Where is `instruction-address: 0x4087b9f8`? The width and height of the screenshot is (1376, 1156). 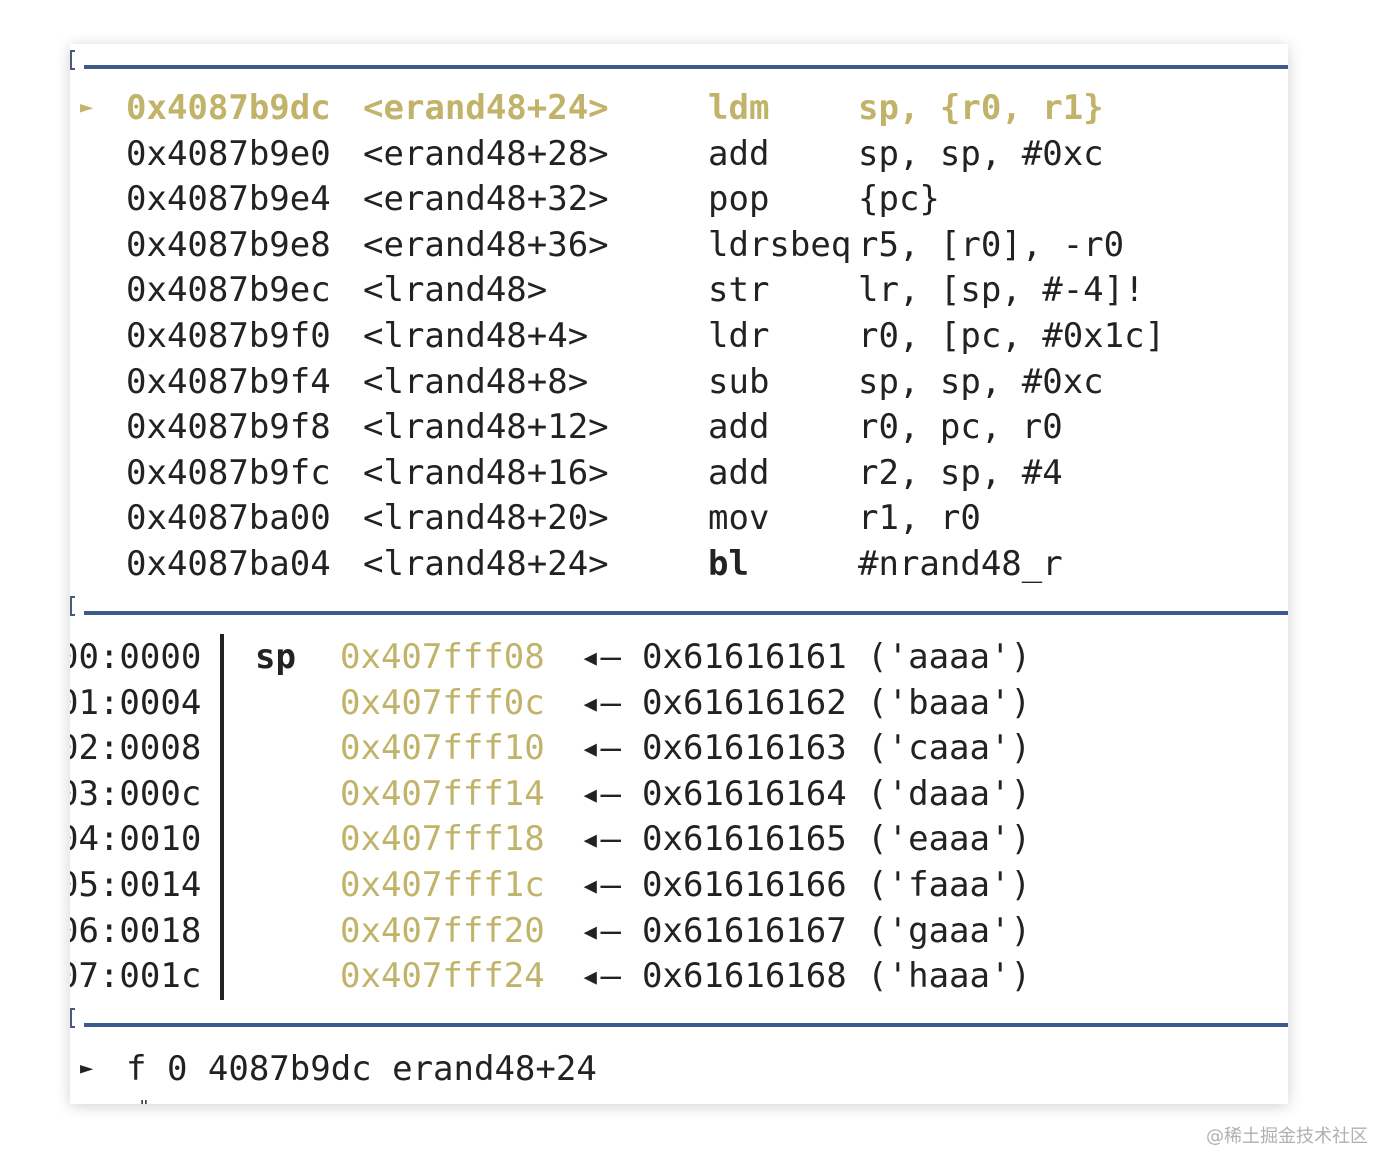 instruction-address: 0x4087b9f8 is located at coordinates (228, 427).